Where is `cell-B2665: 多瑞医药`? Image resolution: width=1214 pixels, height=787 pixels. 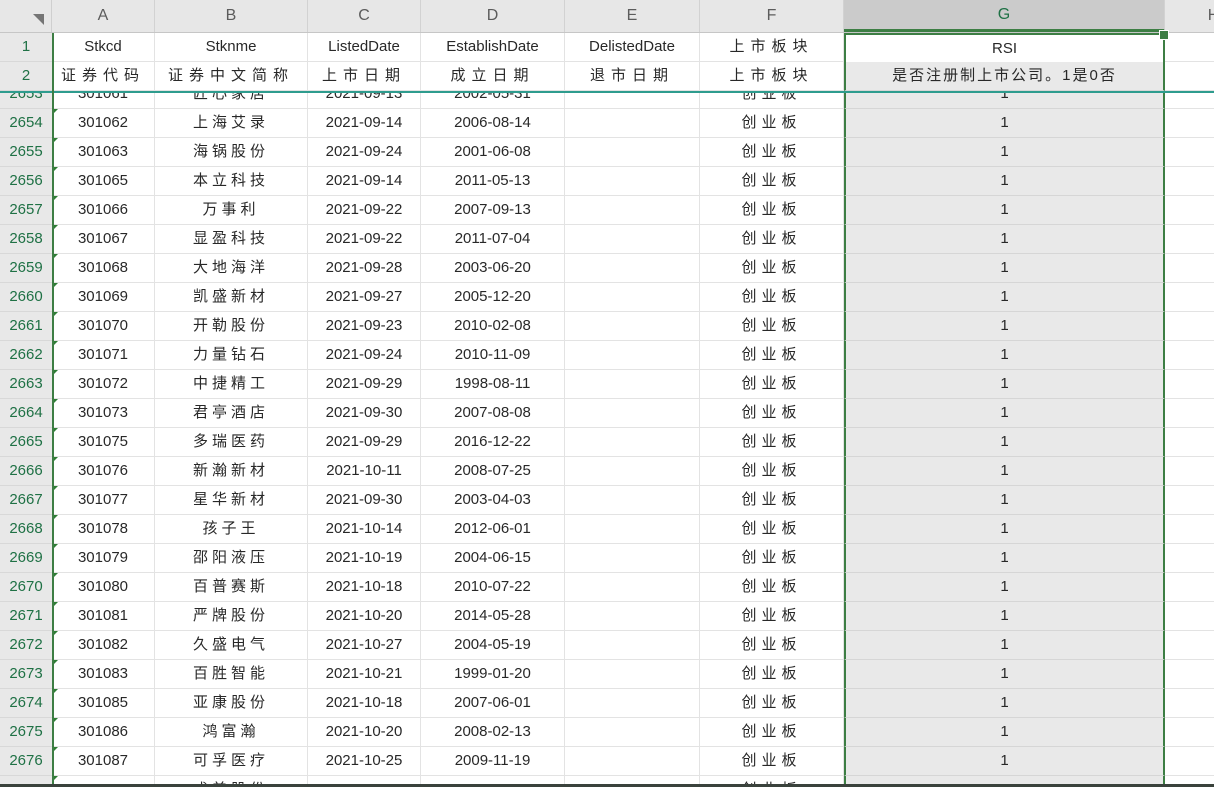
cell-B2665: 多瑞医药 is located at coordinates (231, 442).